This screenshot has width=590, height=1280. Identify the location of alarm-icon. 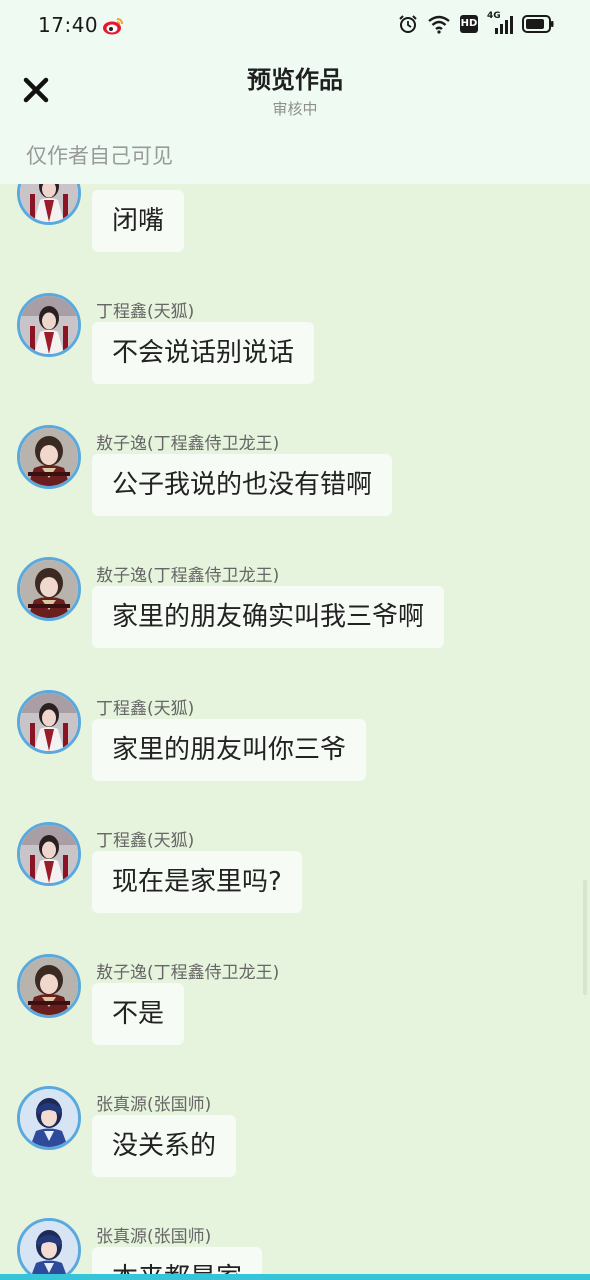
(408, 24).